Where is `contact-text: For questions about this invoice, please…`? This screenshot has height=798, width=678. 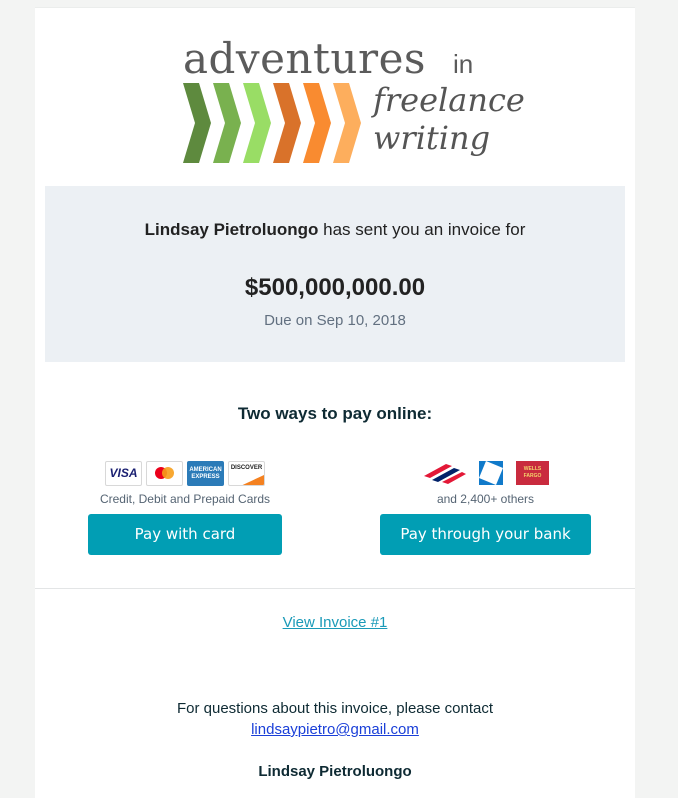 contact-text: For questions about this invoice, please… is located at coordinates (335, 708).